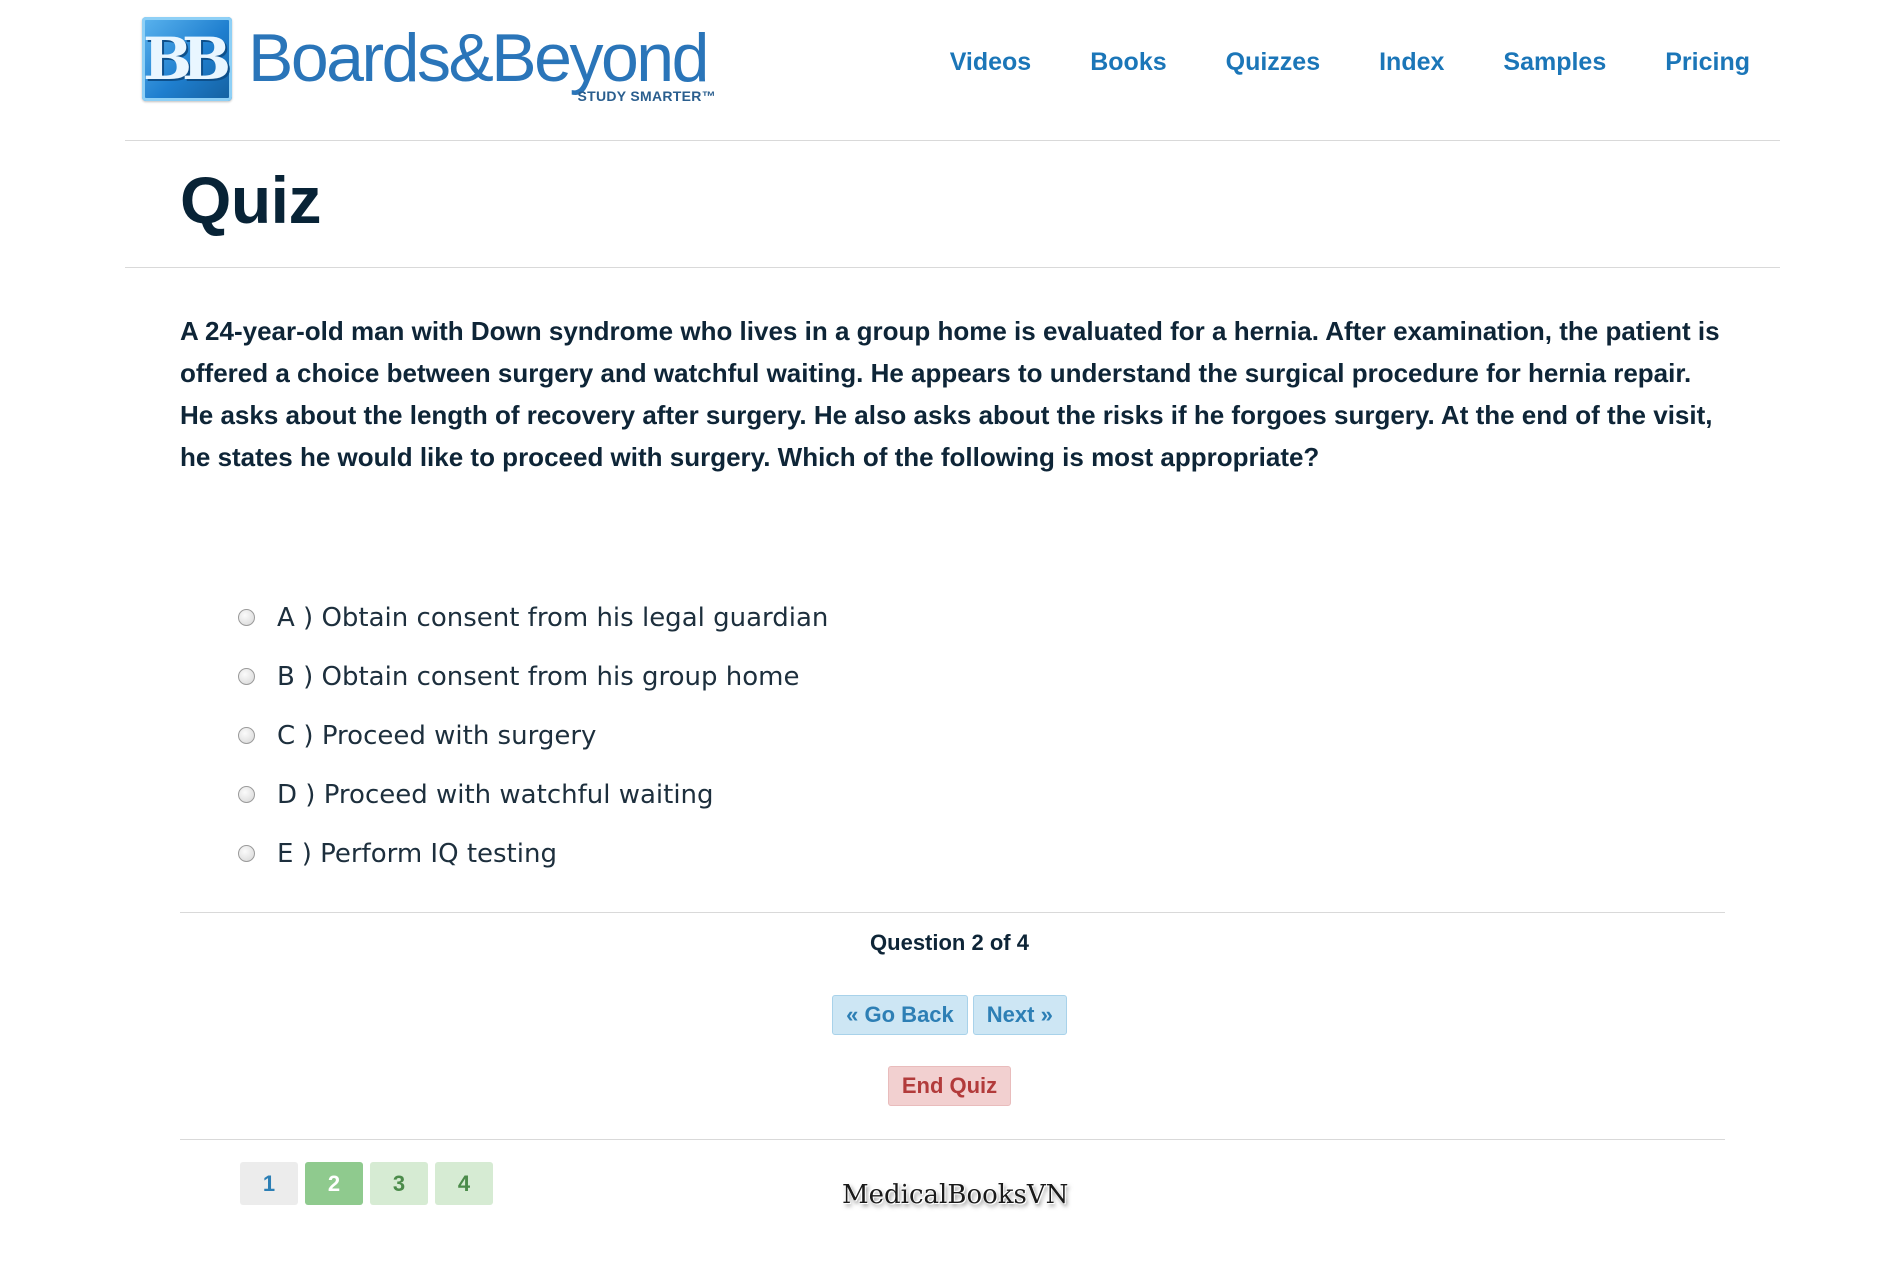  I want to click on page-button-4: 4, so click(464, 1183).